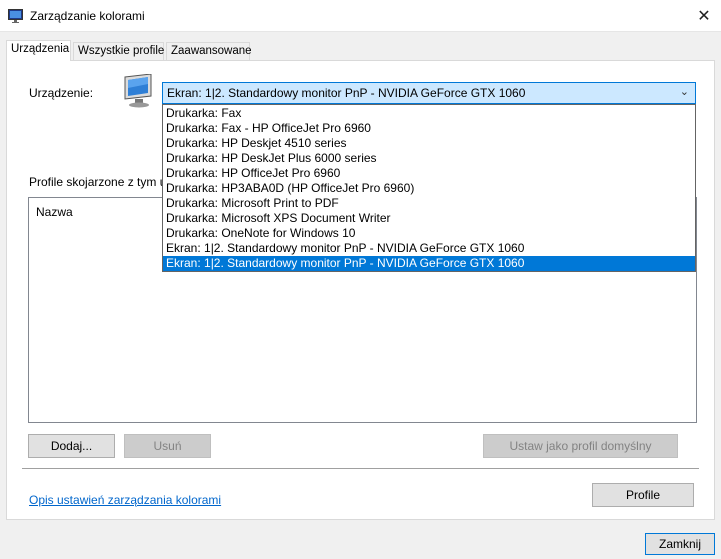 The width and height of the screenshot is (721, 559). I want to click on color-management-help-link: Opis ustawień zarządzania kolorami, so click(125, 500).